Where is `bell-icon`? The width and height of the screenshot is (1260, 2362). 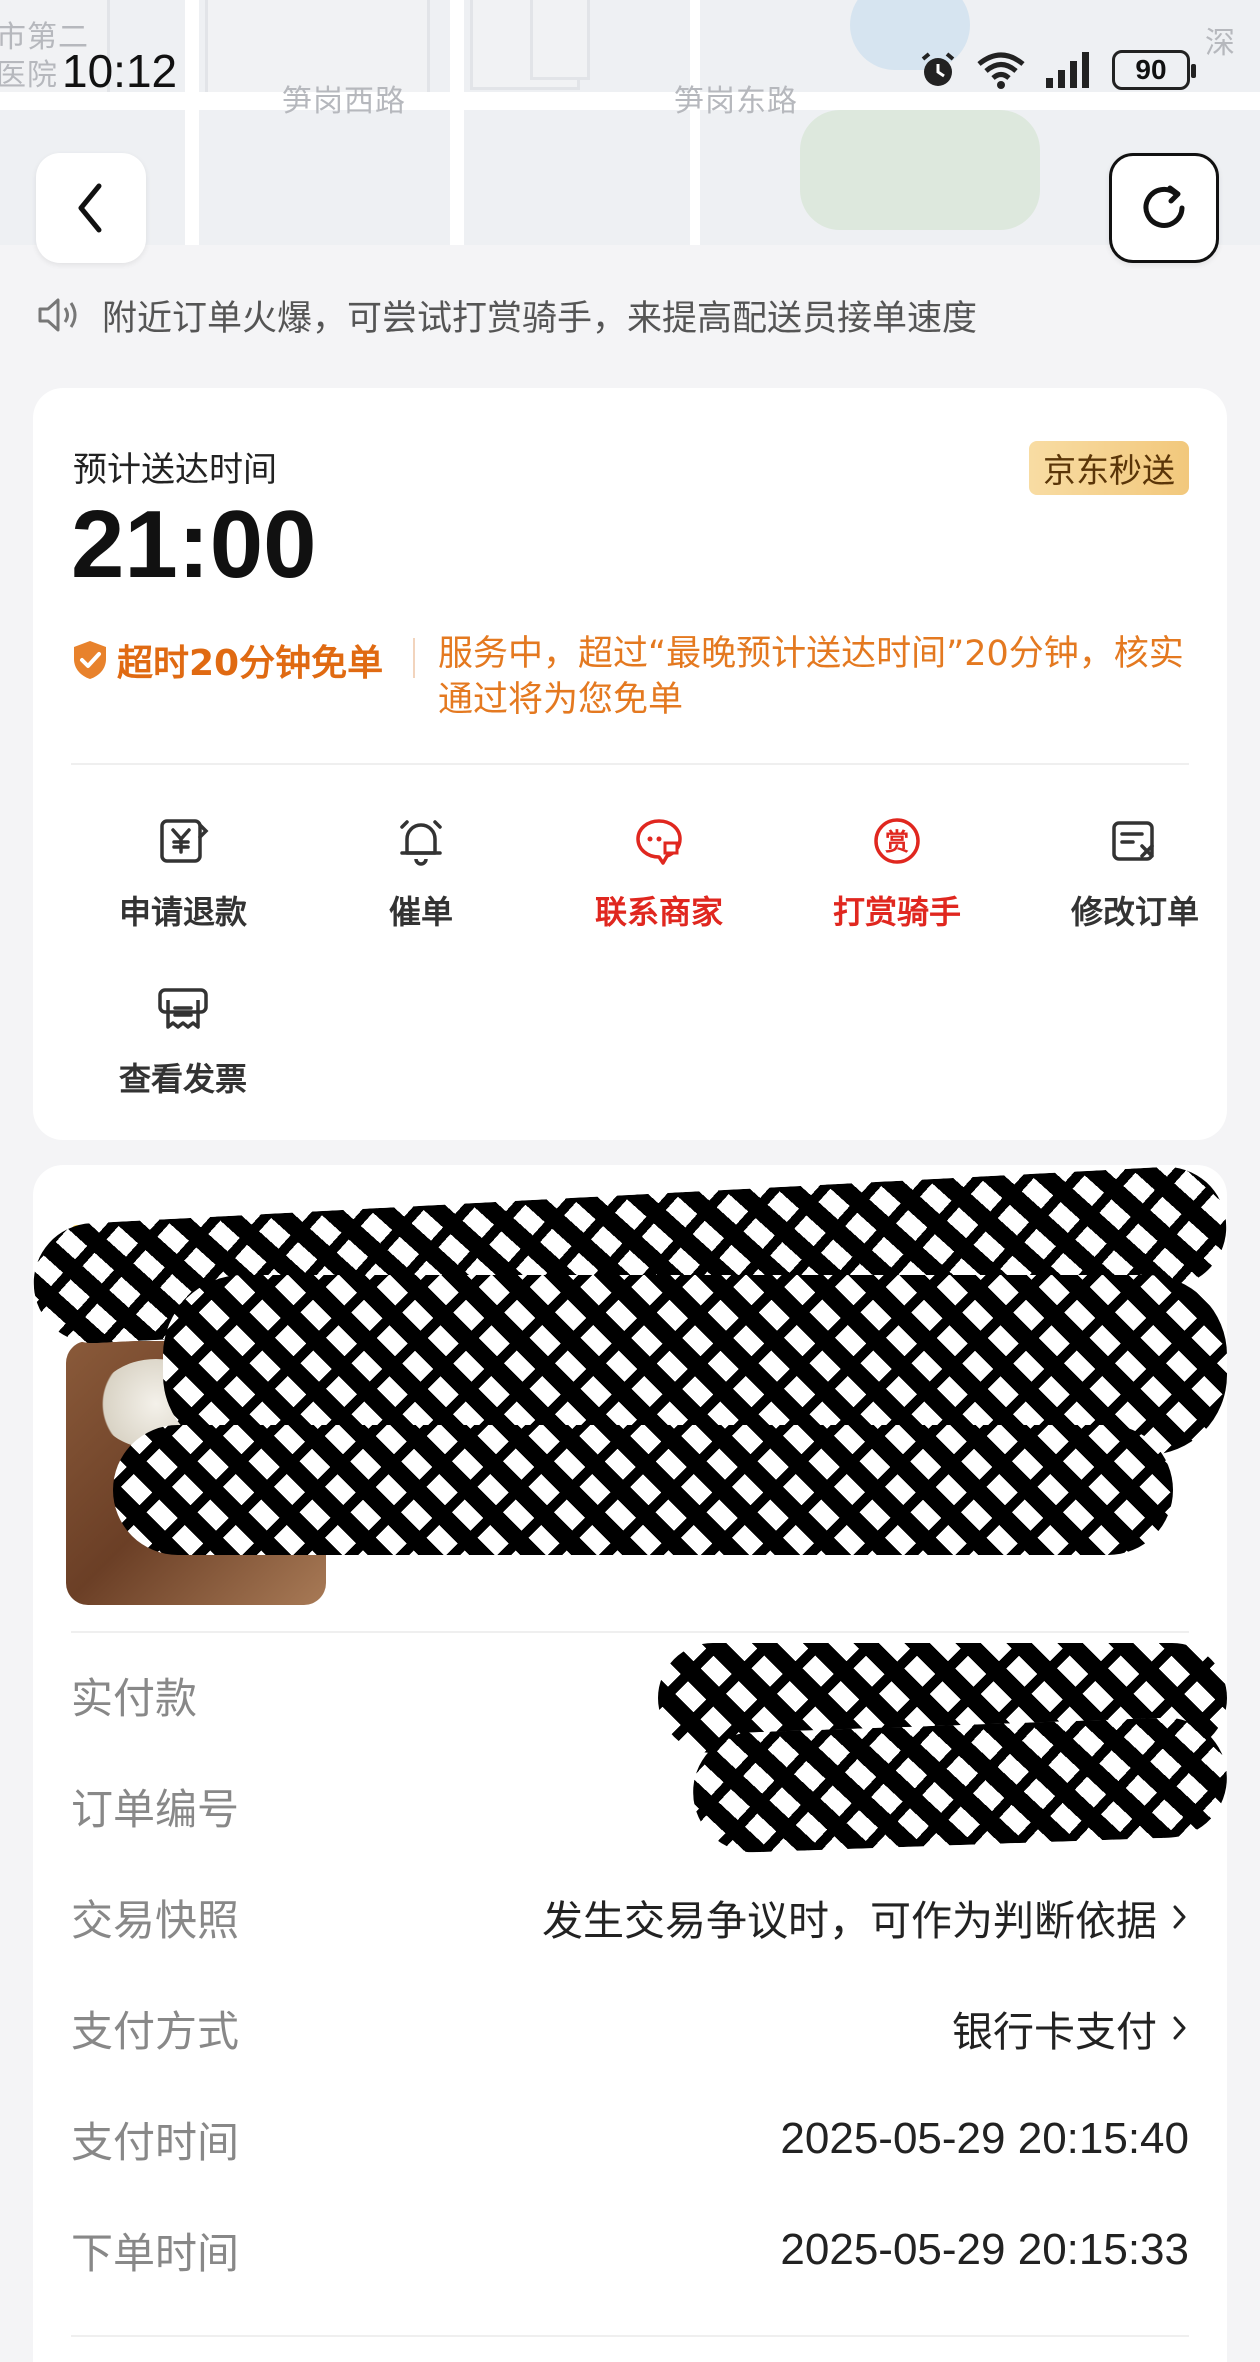
bell-icon is located at coordinates (421, 841).